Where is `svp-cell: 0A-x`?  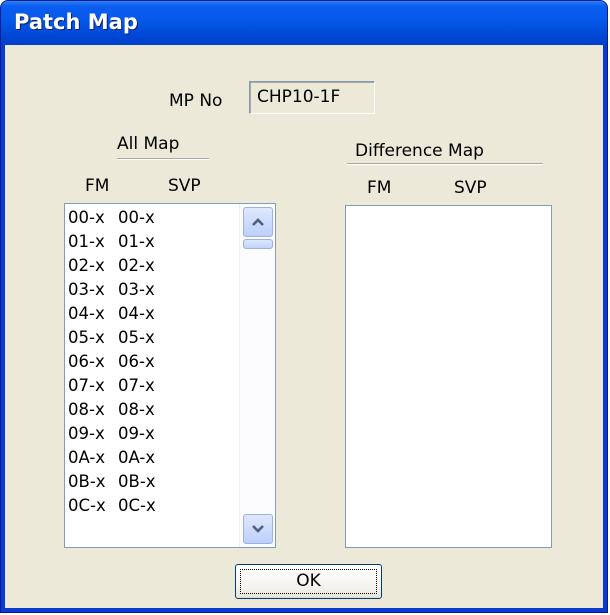 svp-cell: 0A-x is located at coordinates (137, 457).